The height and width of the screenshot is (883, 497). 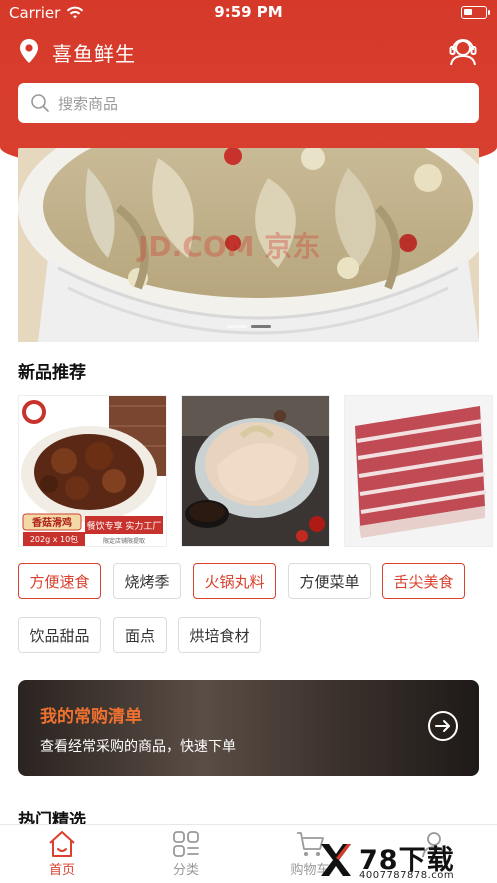 What do you see at coordinates (59, 581) in the screenshot?
I see `category-chip: 方便速食` at bounding box center [59, 581].